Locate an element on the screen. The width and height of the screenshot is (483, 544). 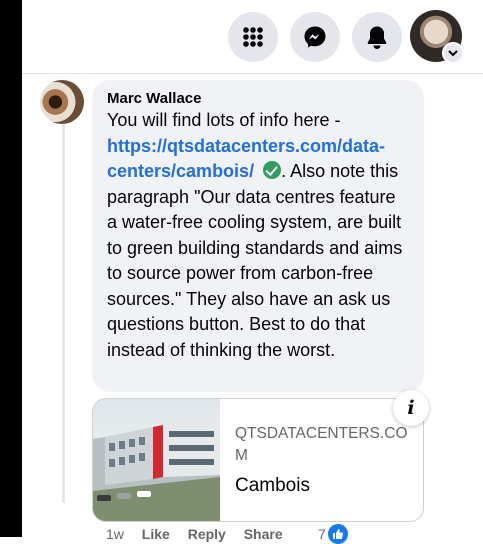
grid-menu-icon is located at coordinates (253, 37).